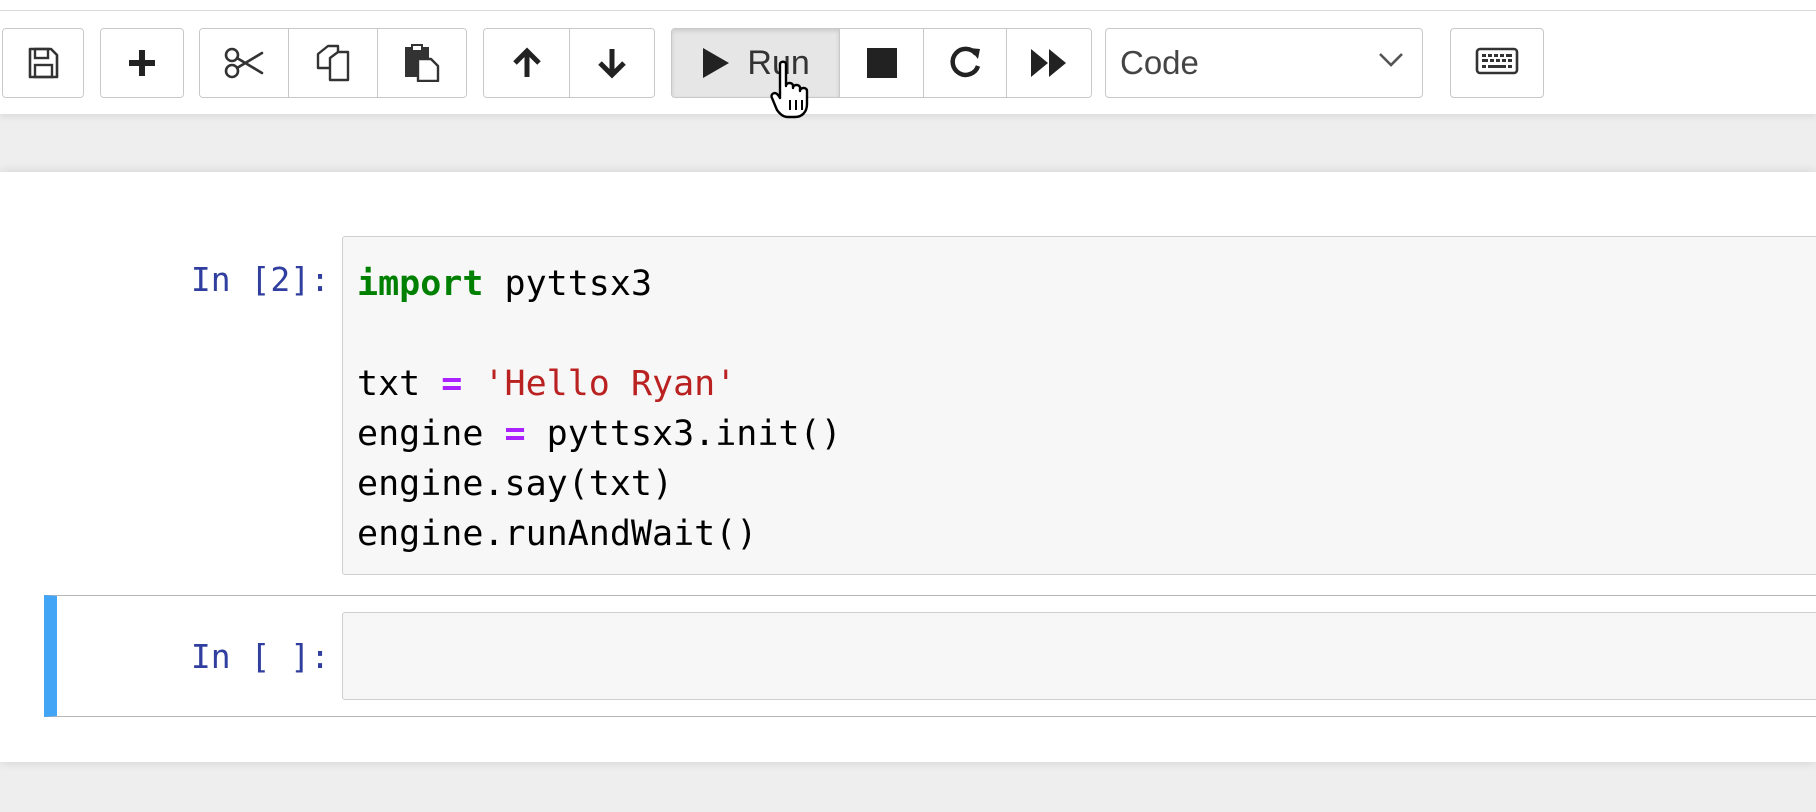 This screenshot has height=812, width=1816. What do you see at coordinates (1159, 62) in the screenshot?
I see `cell-type-selected-value: Code` at bounding box center [1159, 62].